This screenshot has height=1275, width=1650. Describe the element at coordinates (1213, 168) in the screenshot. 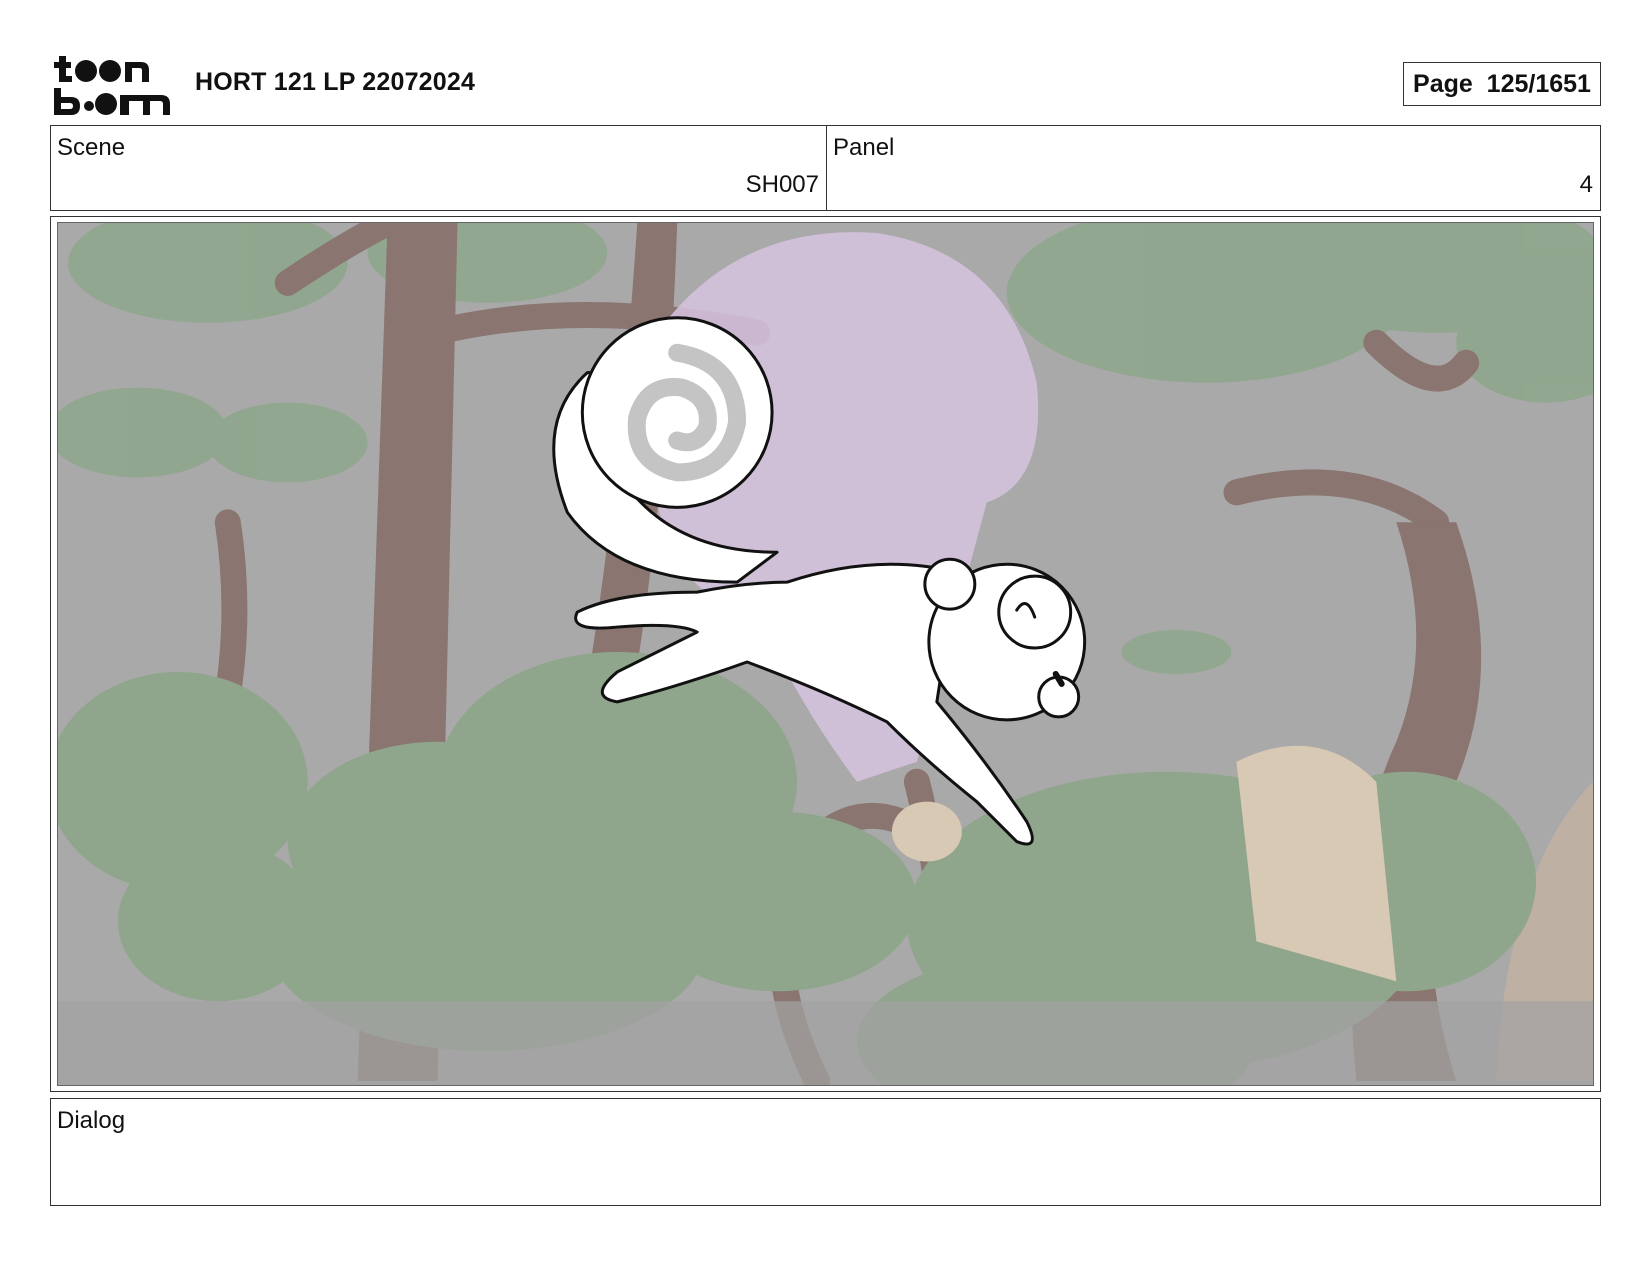

I see `panel-cell: Panel 4` at that location.